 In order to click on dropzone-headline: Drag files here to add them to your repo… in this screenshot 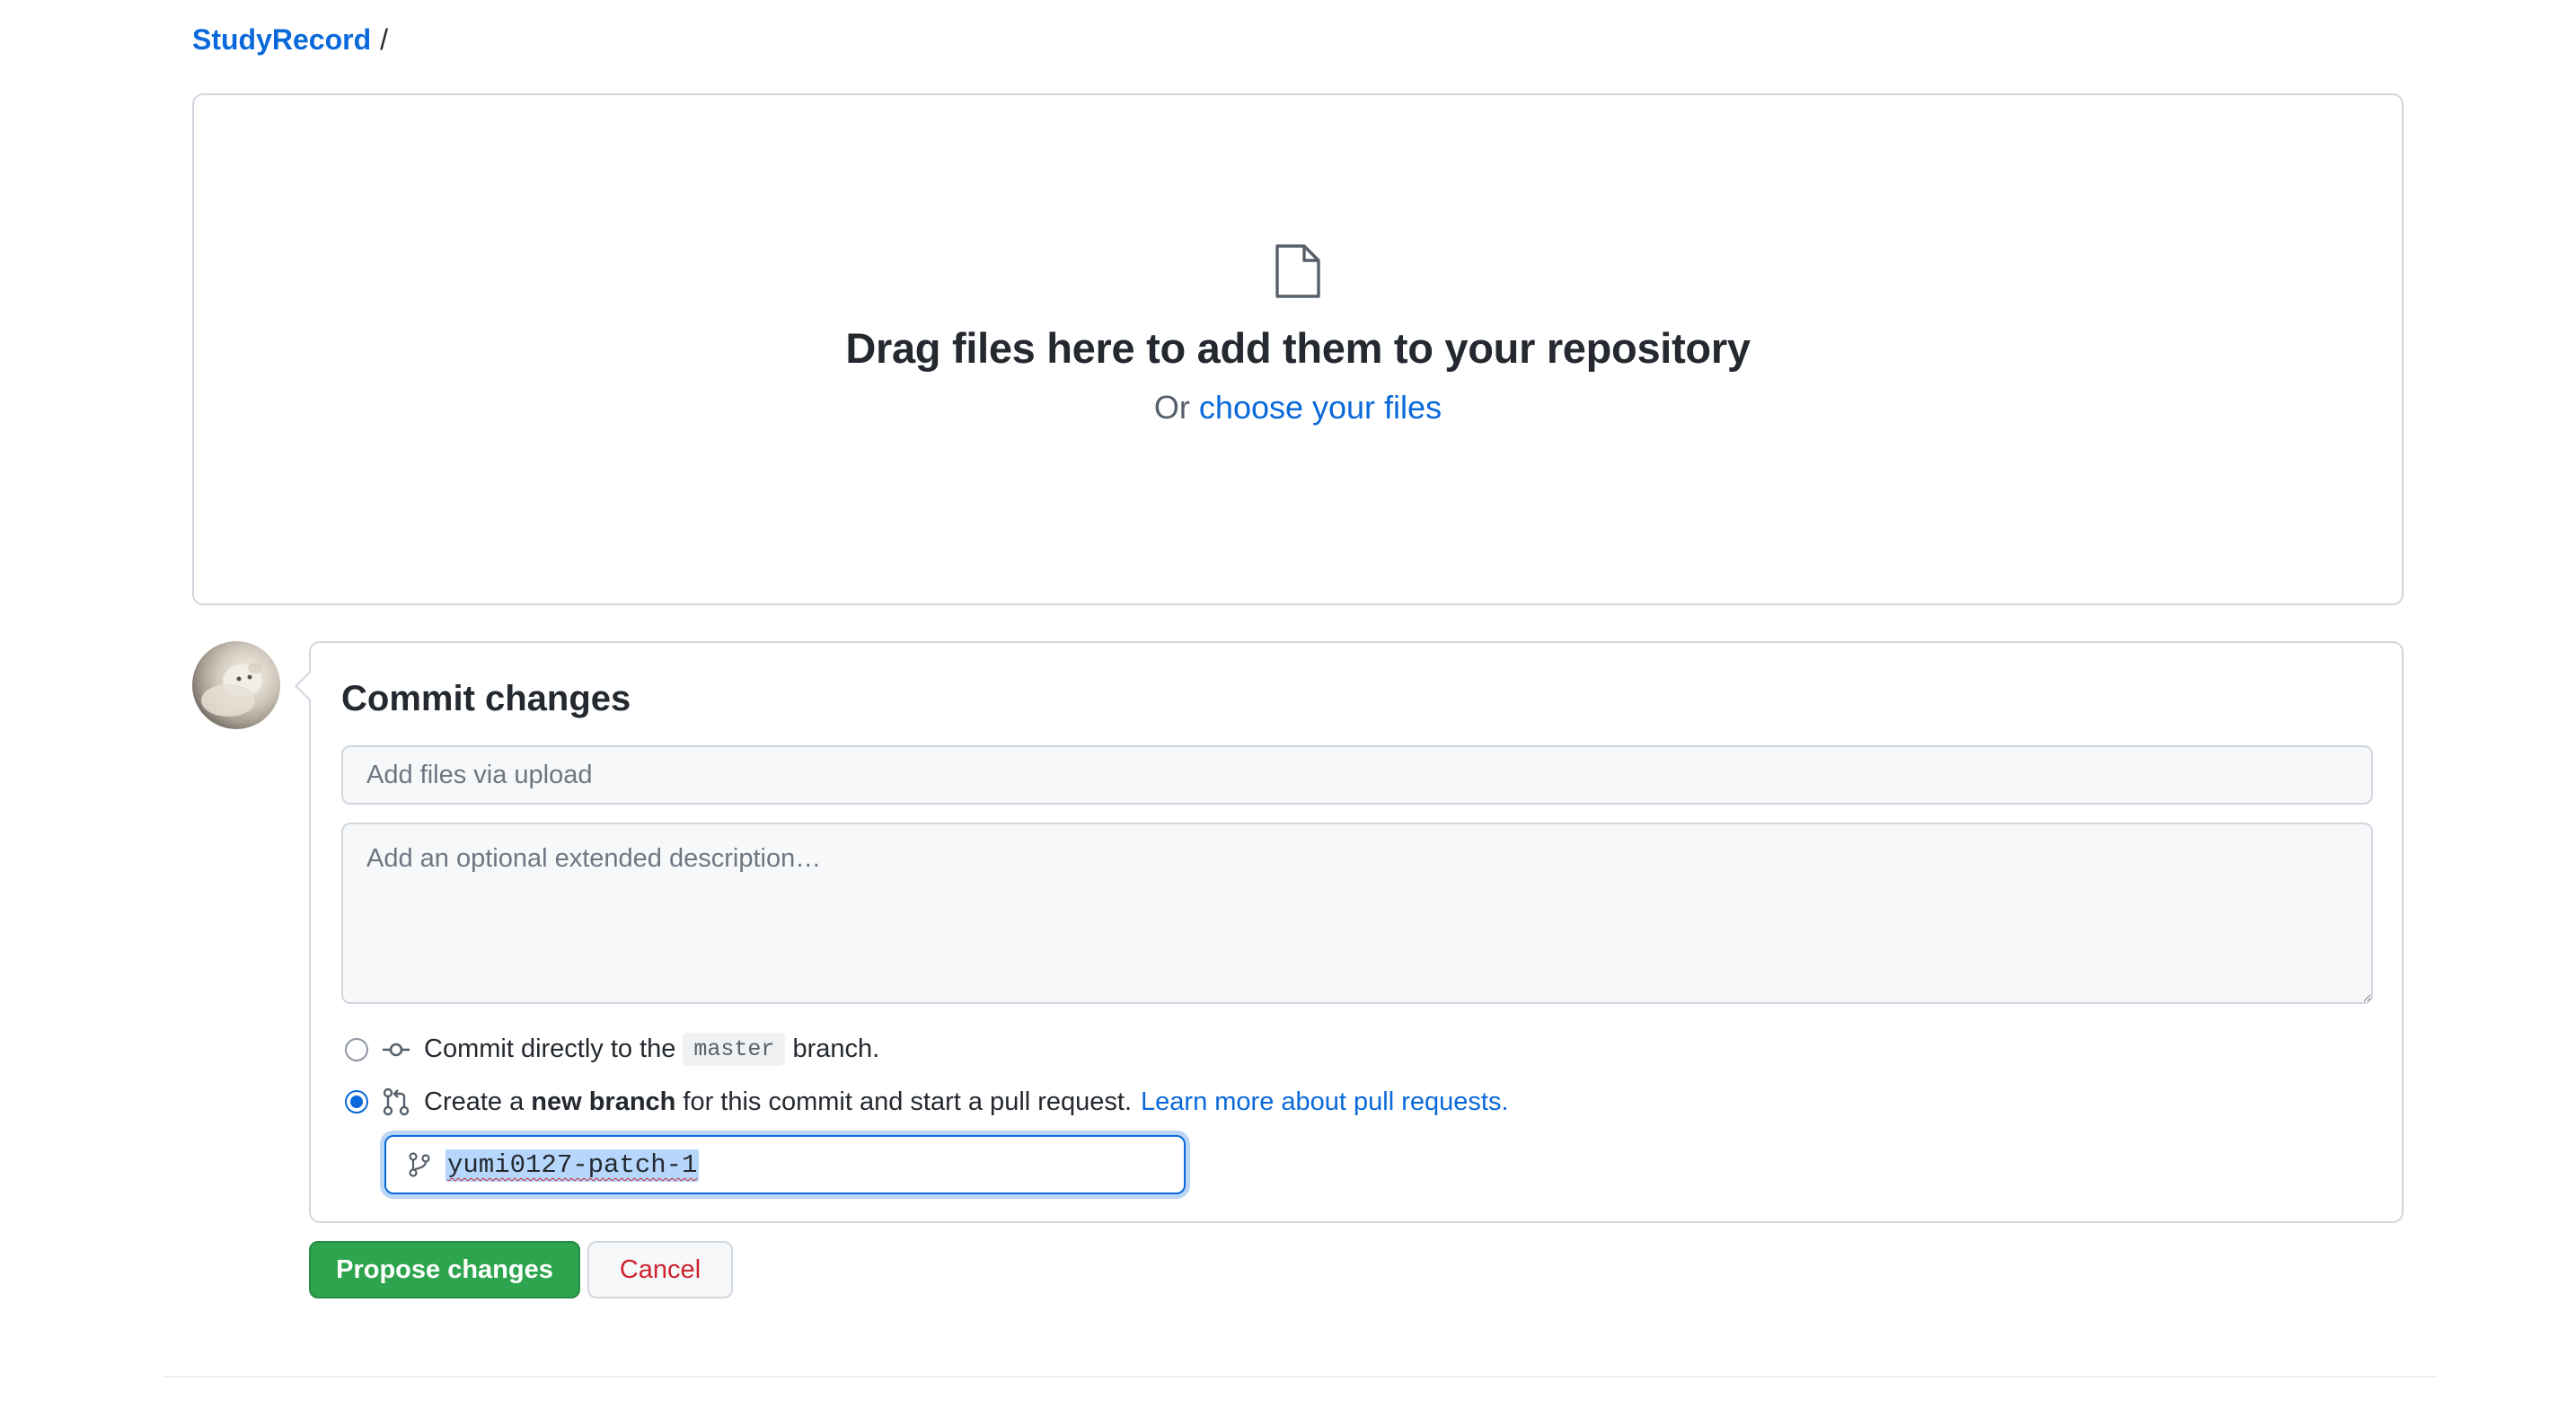, I will do `click(1298, 348)`.